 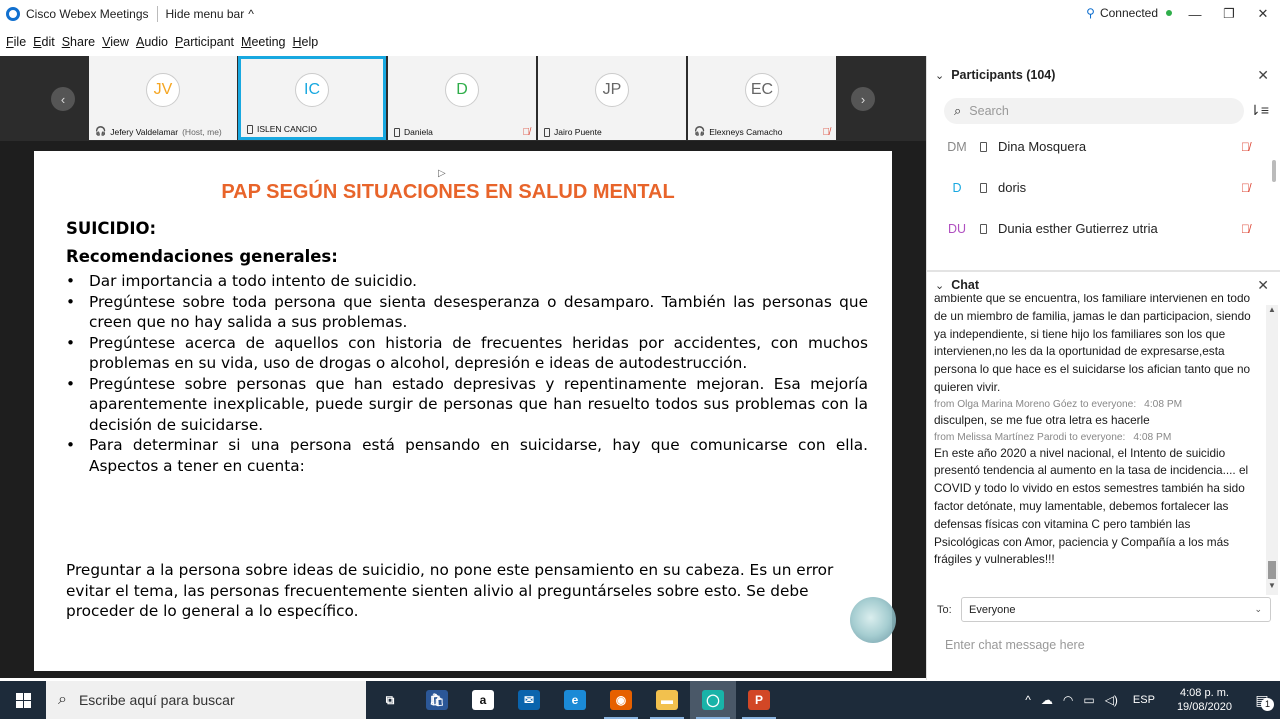 I want to click on store-icon: 🛍, so click(x=437, y=700).